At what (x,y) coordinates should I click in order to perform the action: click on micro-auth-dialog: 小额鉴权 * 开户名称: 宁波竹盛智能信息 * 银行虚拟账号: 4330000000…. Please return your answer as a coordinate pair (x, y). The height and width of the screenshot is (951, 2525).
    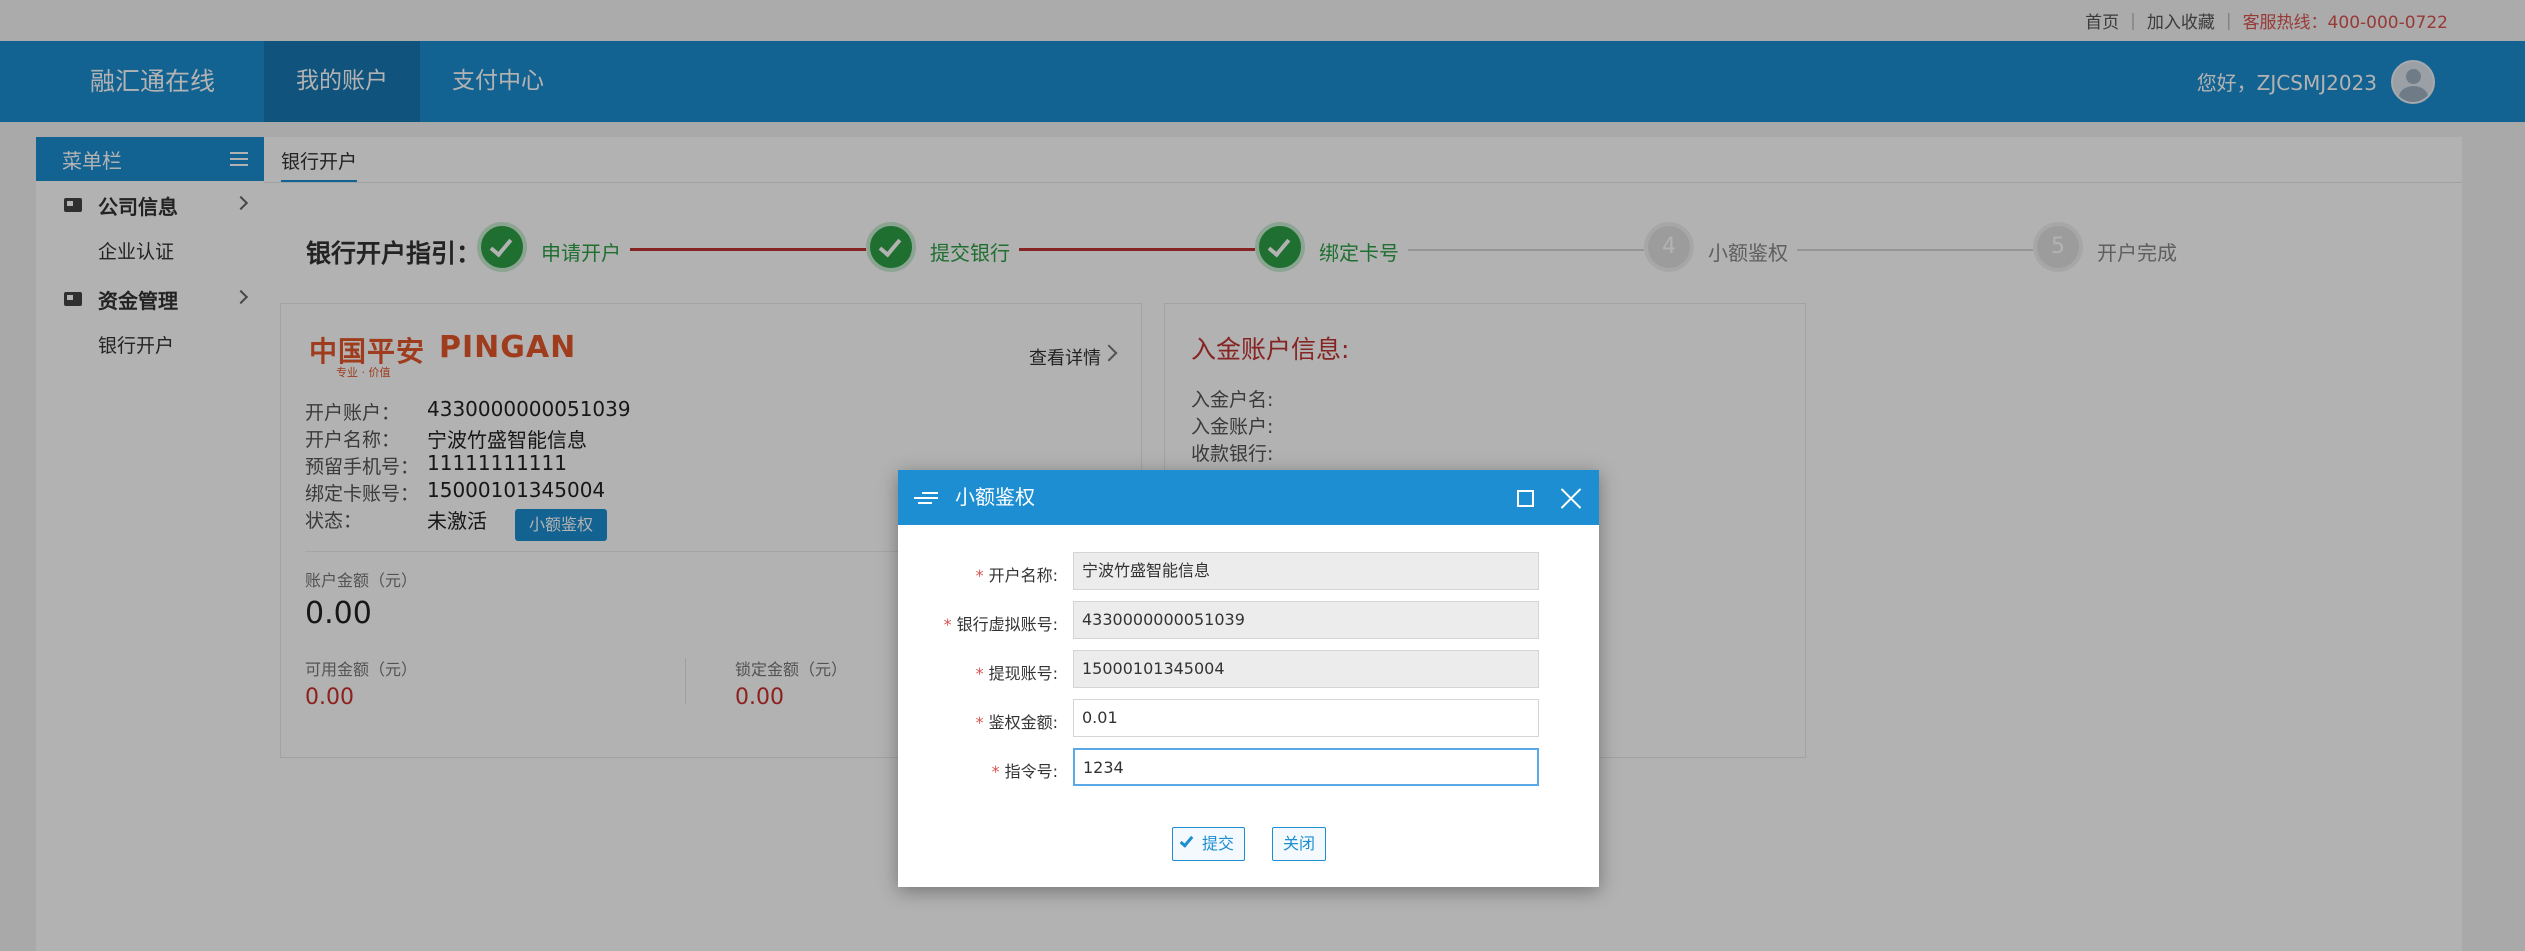
    Looking at the image, I should click on (1248, 678).